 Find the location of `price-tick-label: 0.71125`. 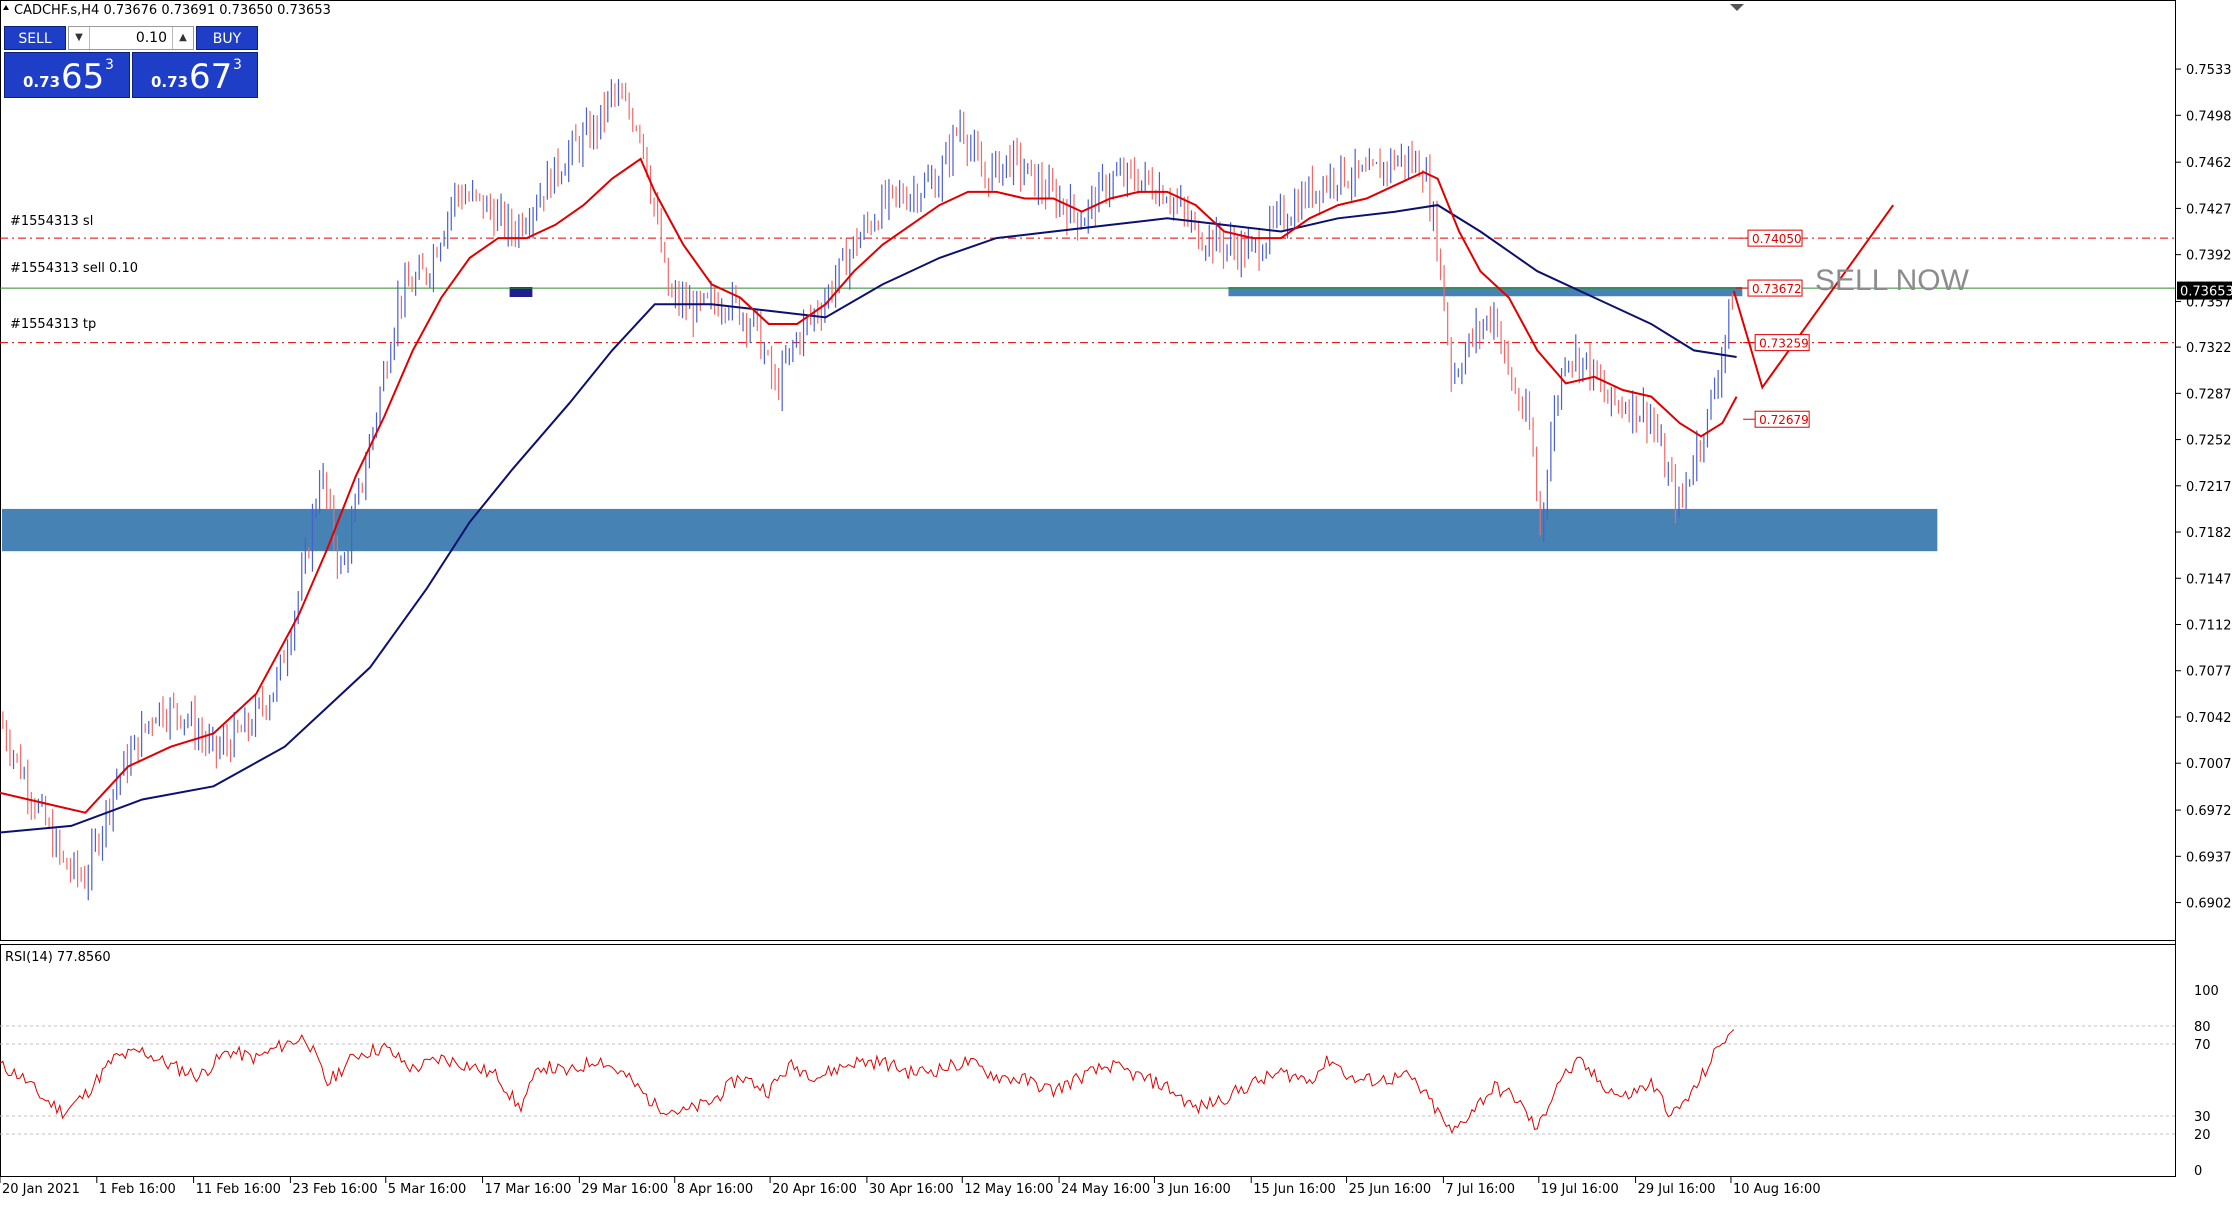

price-tick-label: 0.71125 is located at coordinates (2209, 625).